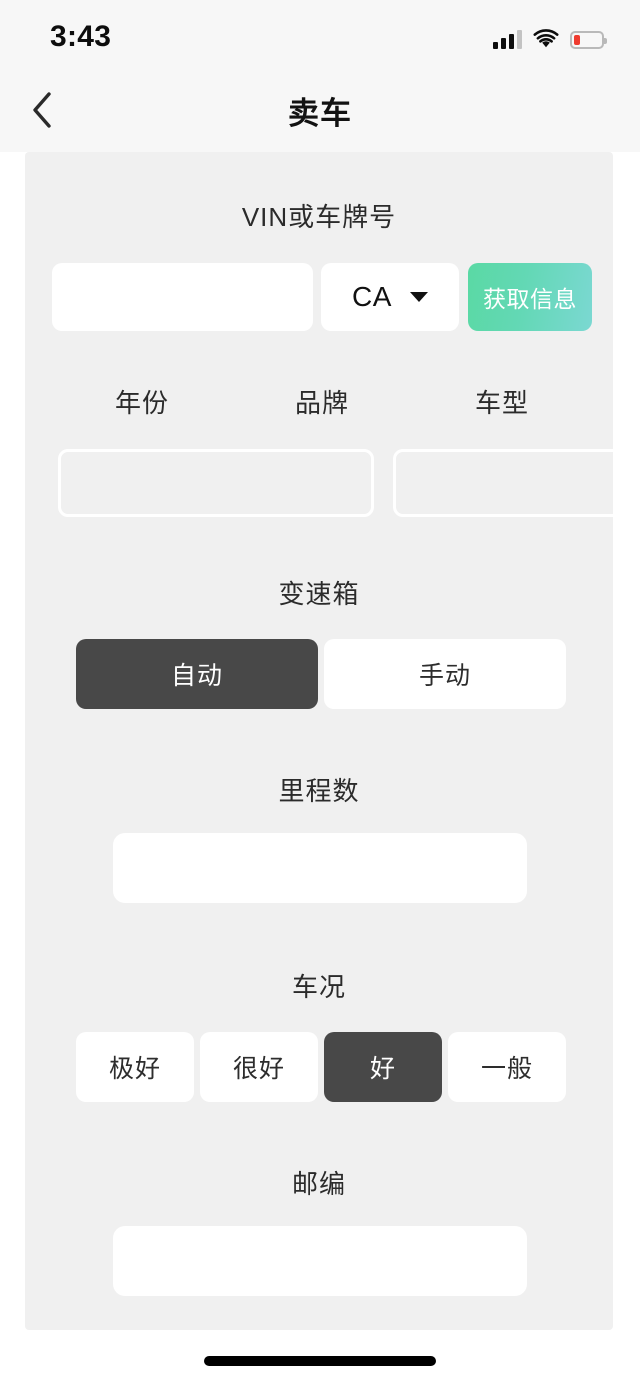  Describe the element at coordinates (418, 297) in the screenshot. I see `caret-down-icon` at that location.